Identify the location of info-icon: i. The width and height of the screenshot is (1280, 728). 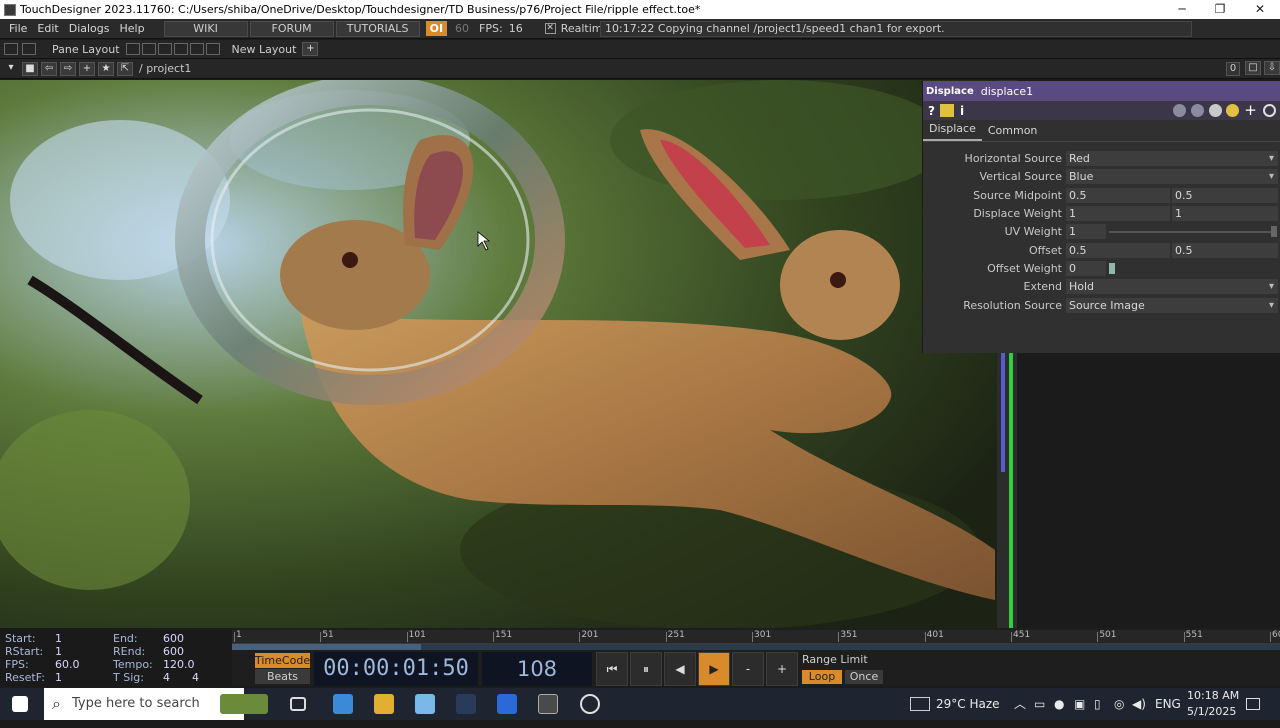
(962, 111).